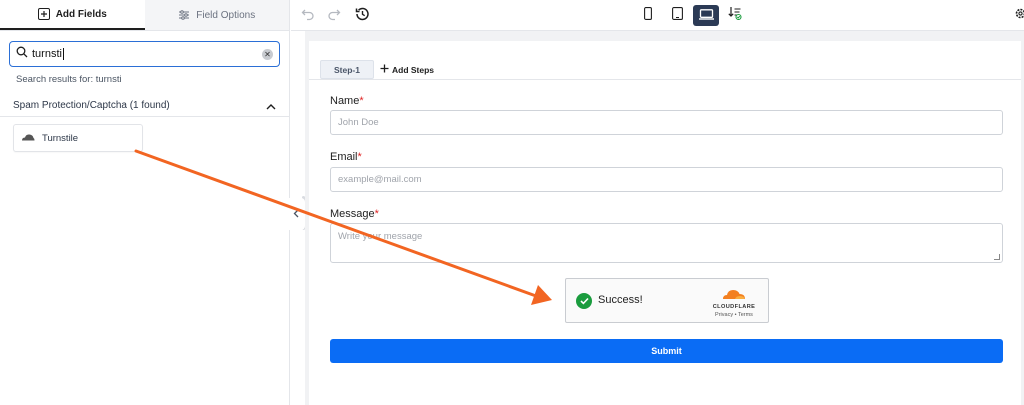 Image resolution: width=1024 pixels, height=405 pixels. I want to click on plus-icon, so click(384, 69).